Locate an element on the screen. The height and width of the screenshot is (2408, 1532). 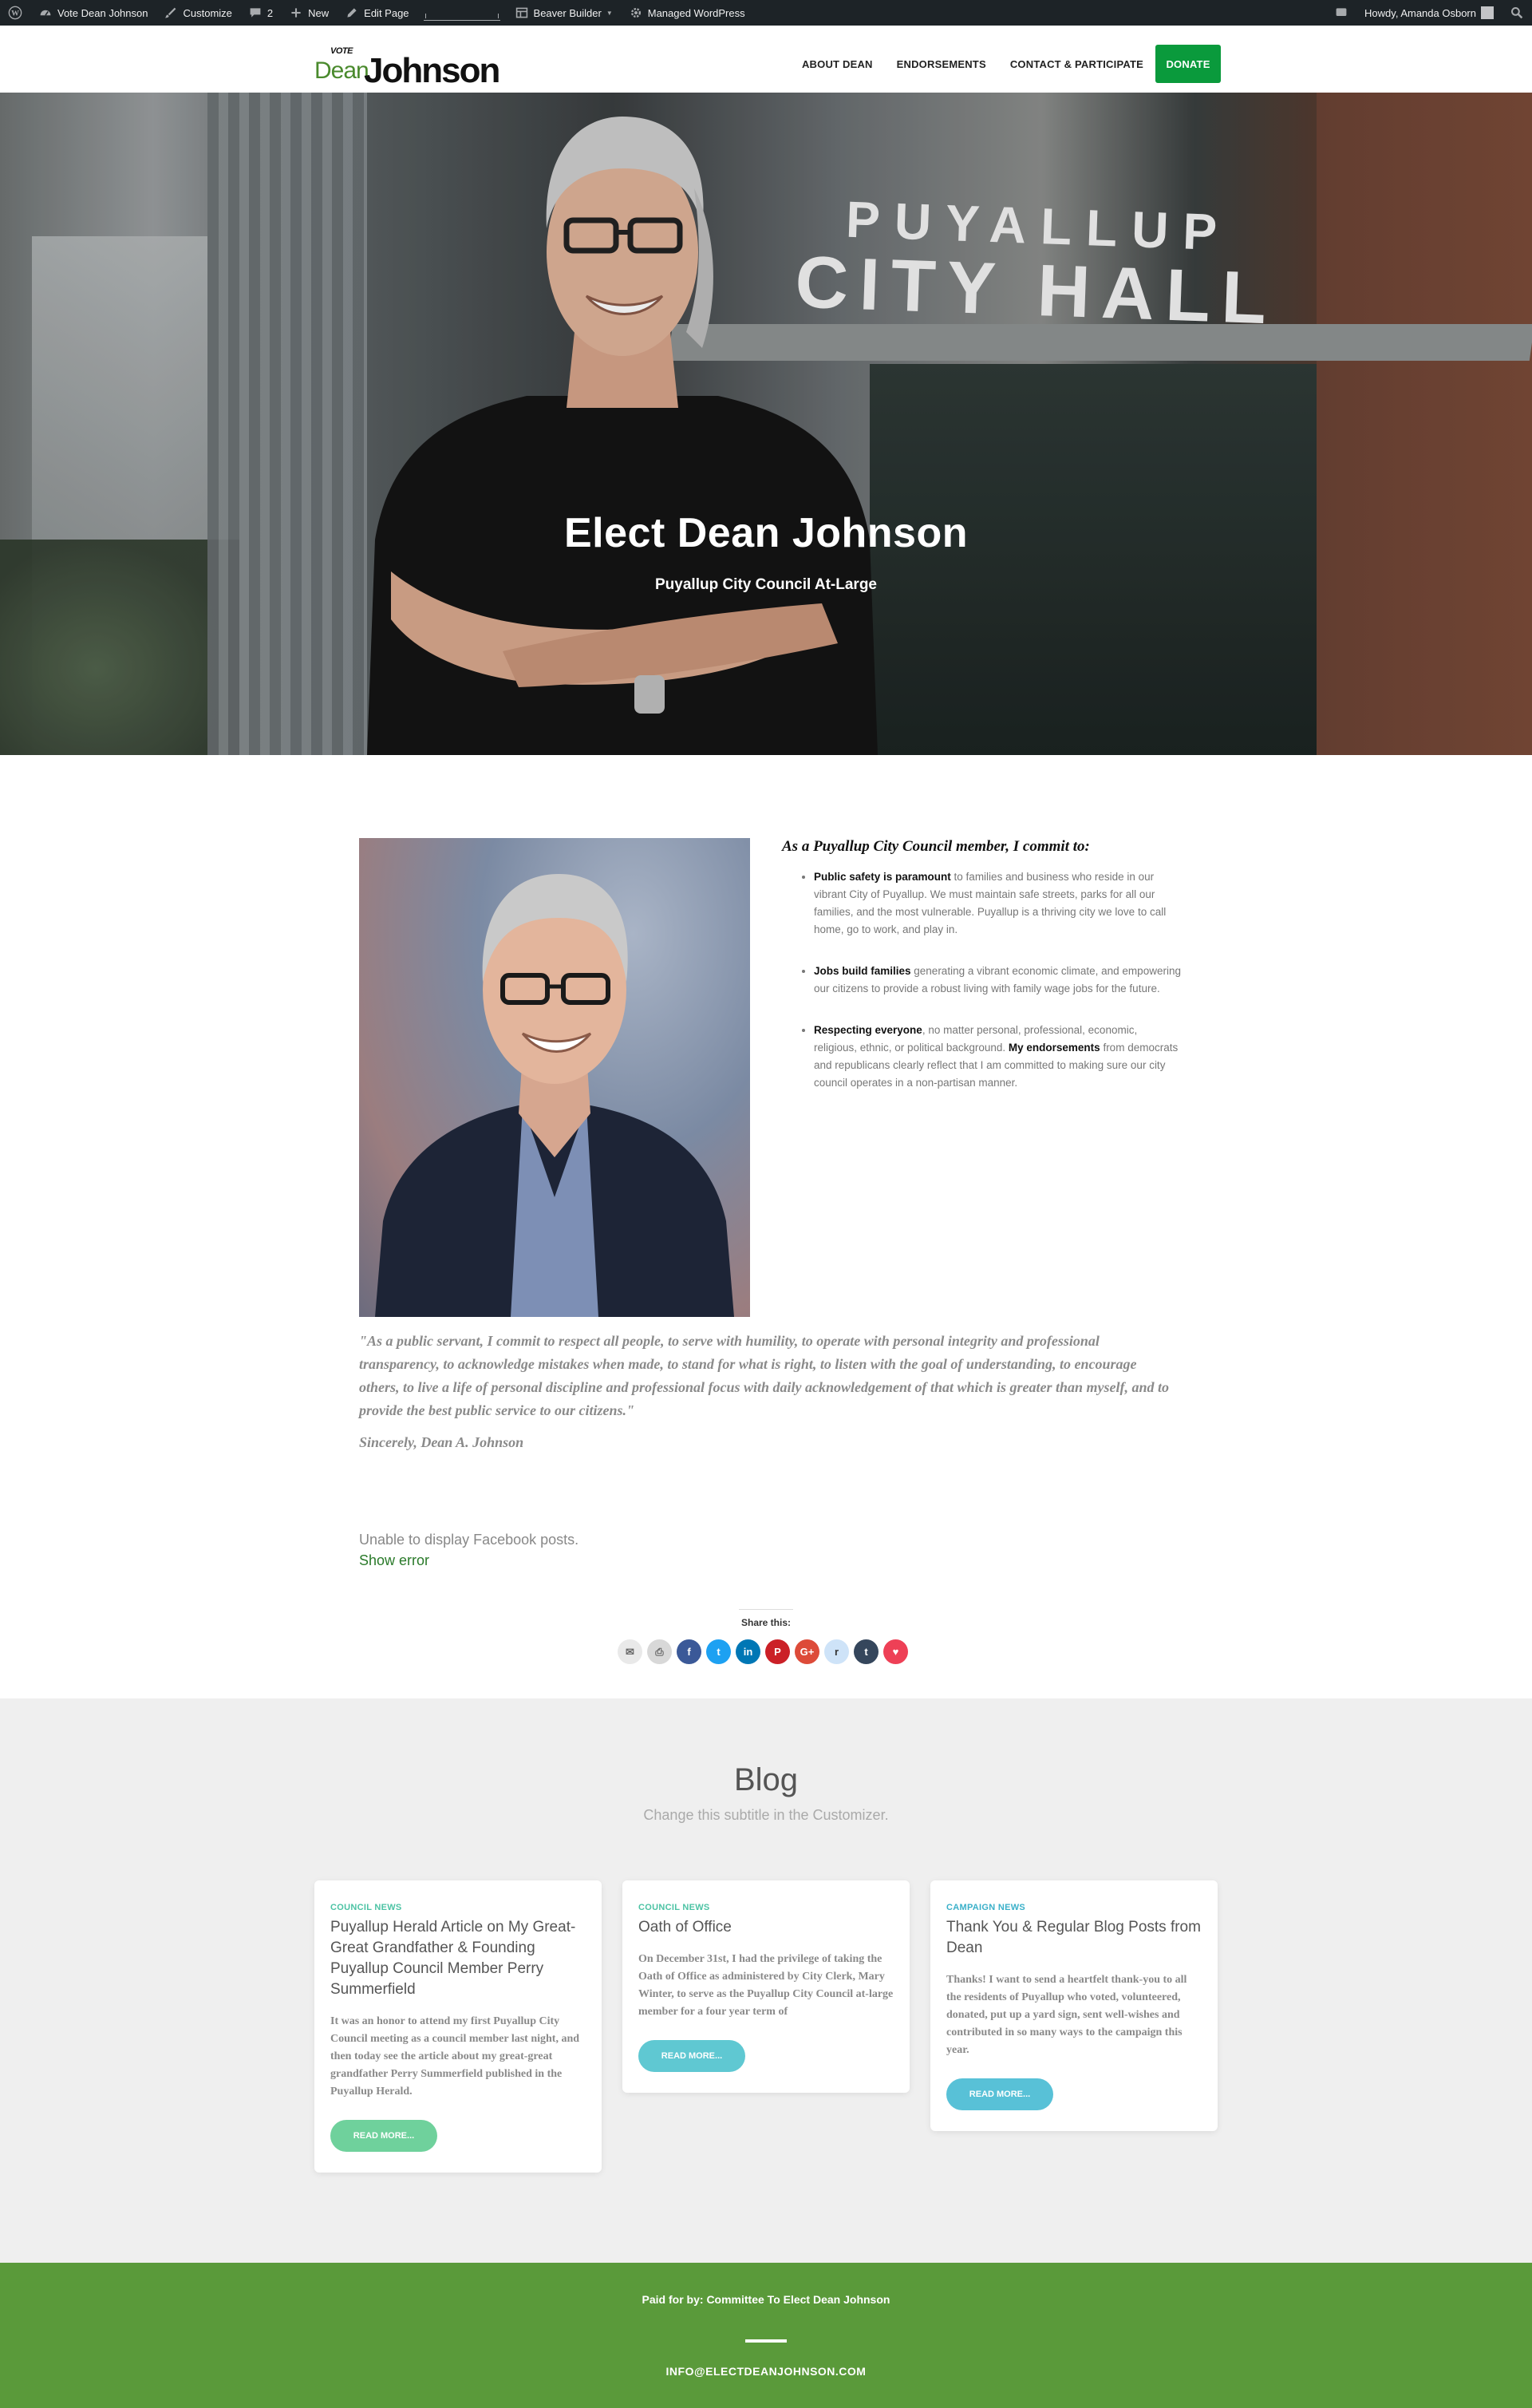
search-button is located at coordinates (1517, 13).